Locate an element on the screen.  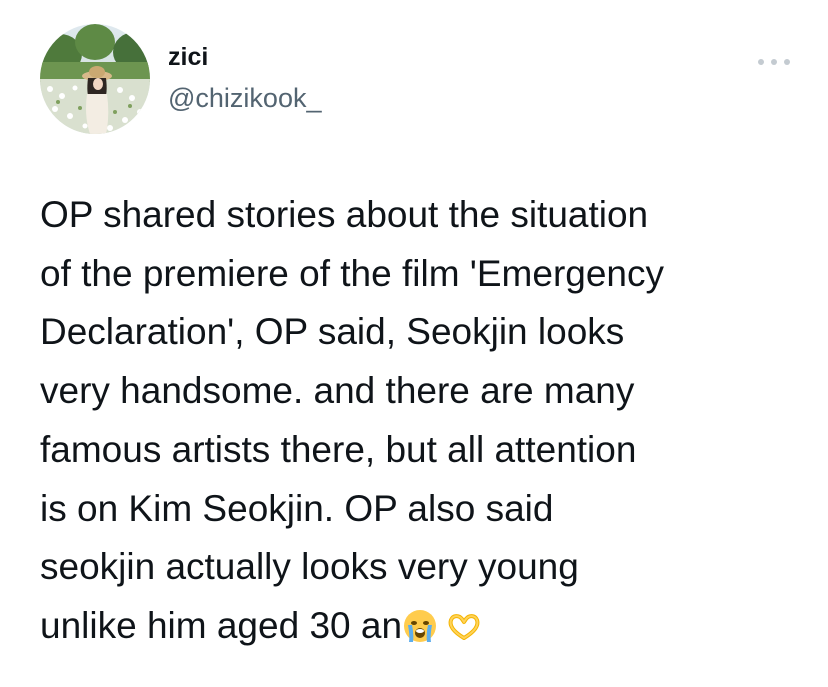
tweet-text-line: seokjin actually looks very young is located at coordinates (309, 567).